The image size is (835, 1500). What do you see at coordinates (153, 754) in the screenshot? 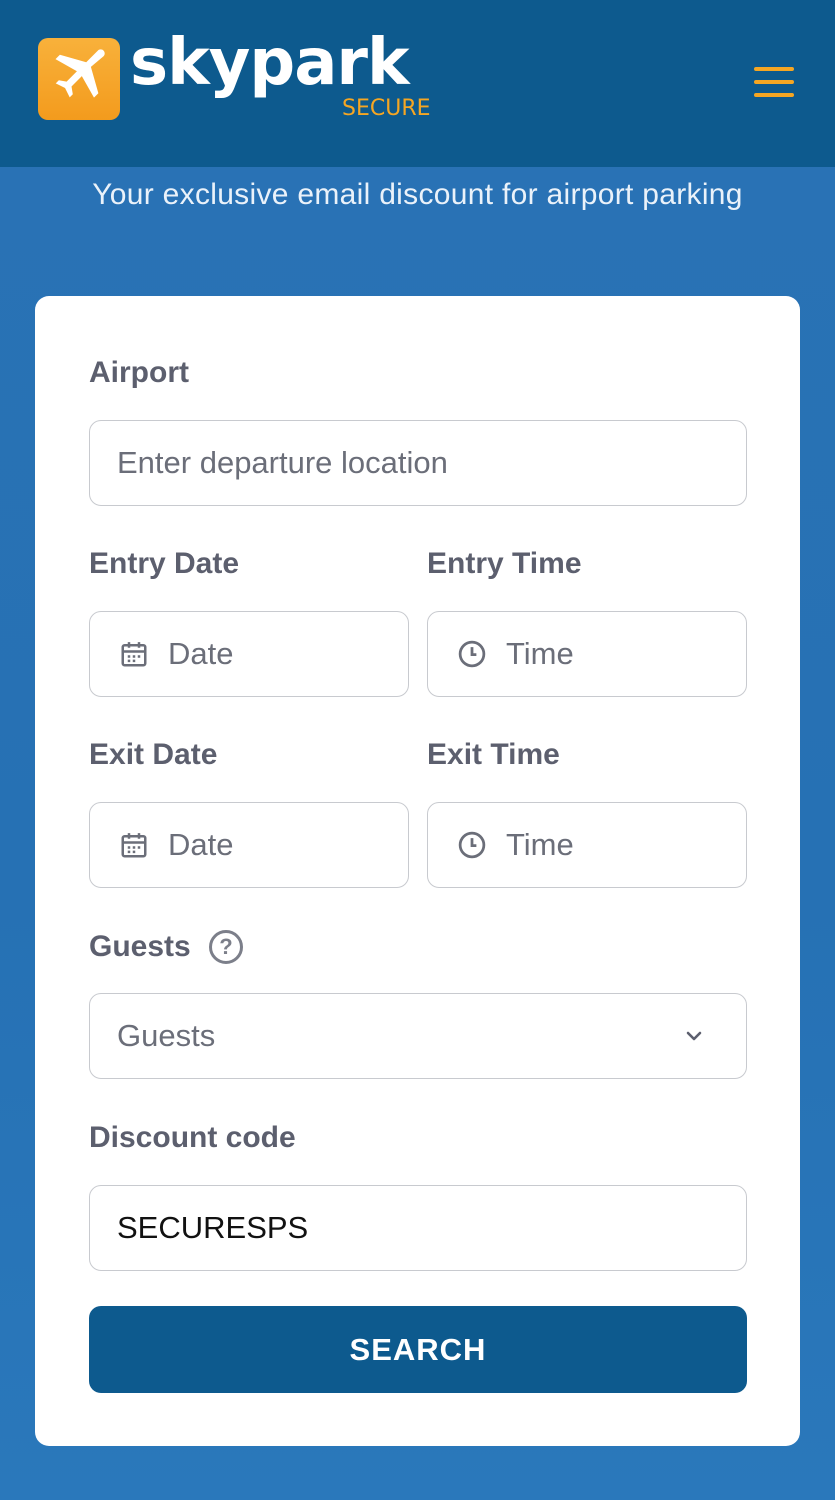
I see `exit-date-label: Exit Date` at bounding box center [153, 754].